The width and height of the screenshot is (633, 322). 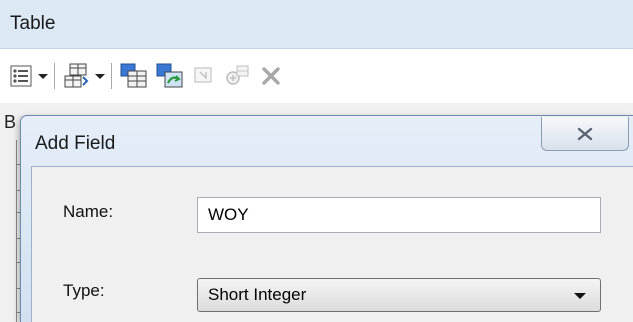 What do you see at coordinates (75, 143) in the screenshot?
I see `dialog-title: Add Field` at bounding box center [75, 143].